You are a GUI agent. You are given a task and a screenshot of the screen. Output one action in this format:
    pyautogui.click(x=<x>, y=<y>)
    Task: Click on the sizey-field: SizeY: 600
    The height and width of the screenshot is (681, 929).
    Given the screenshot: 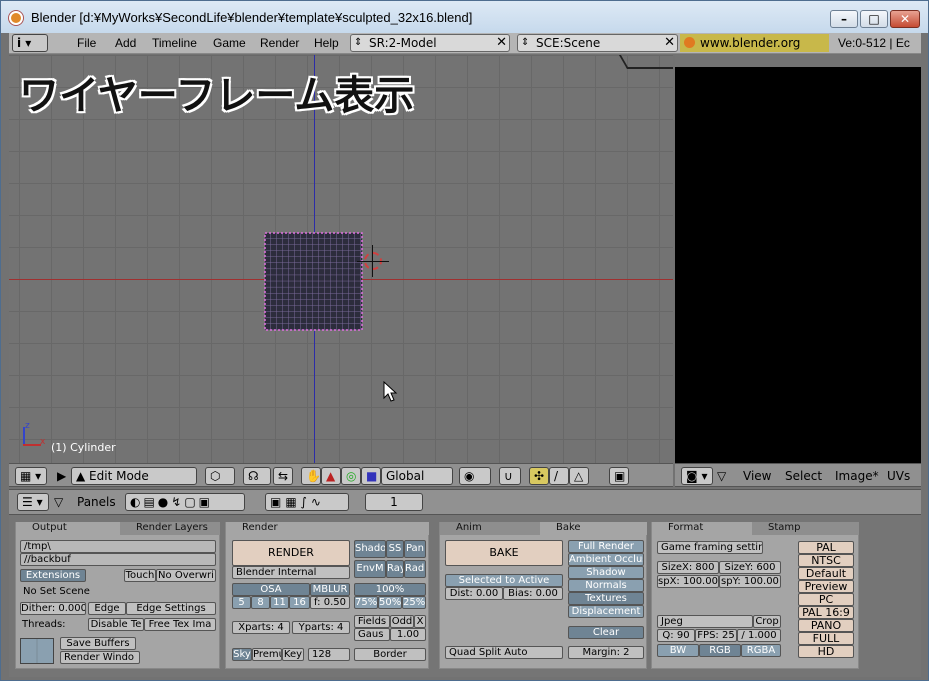 What is the action you would take?
    pyautogui.click(x=750, y=567)
    